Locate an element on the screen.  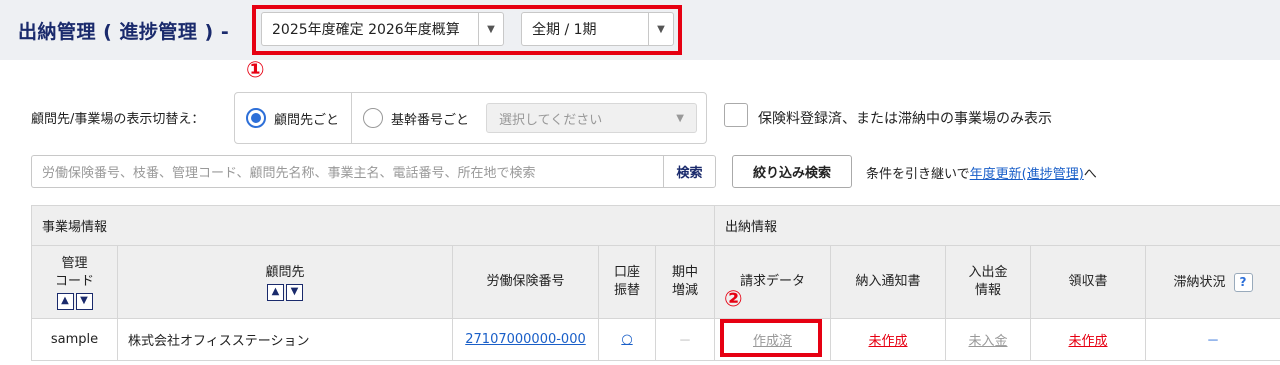
payment-notice-link: 未作成 is located at coordinates (887, 341).